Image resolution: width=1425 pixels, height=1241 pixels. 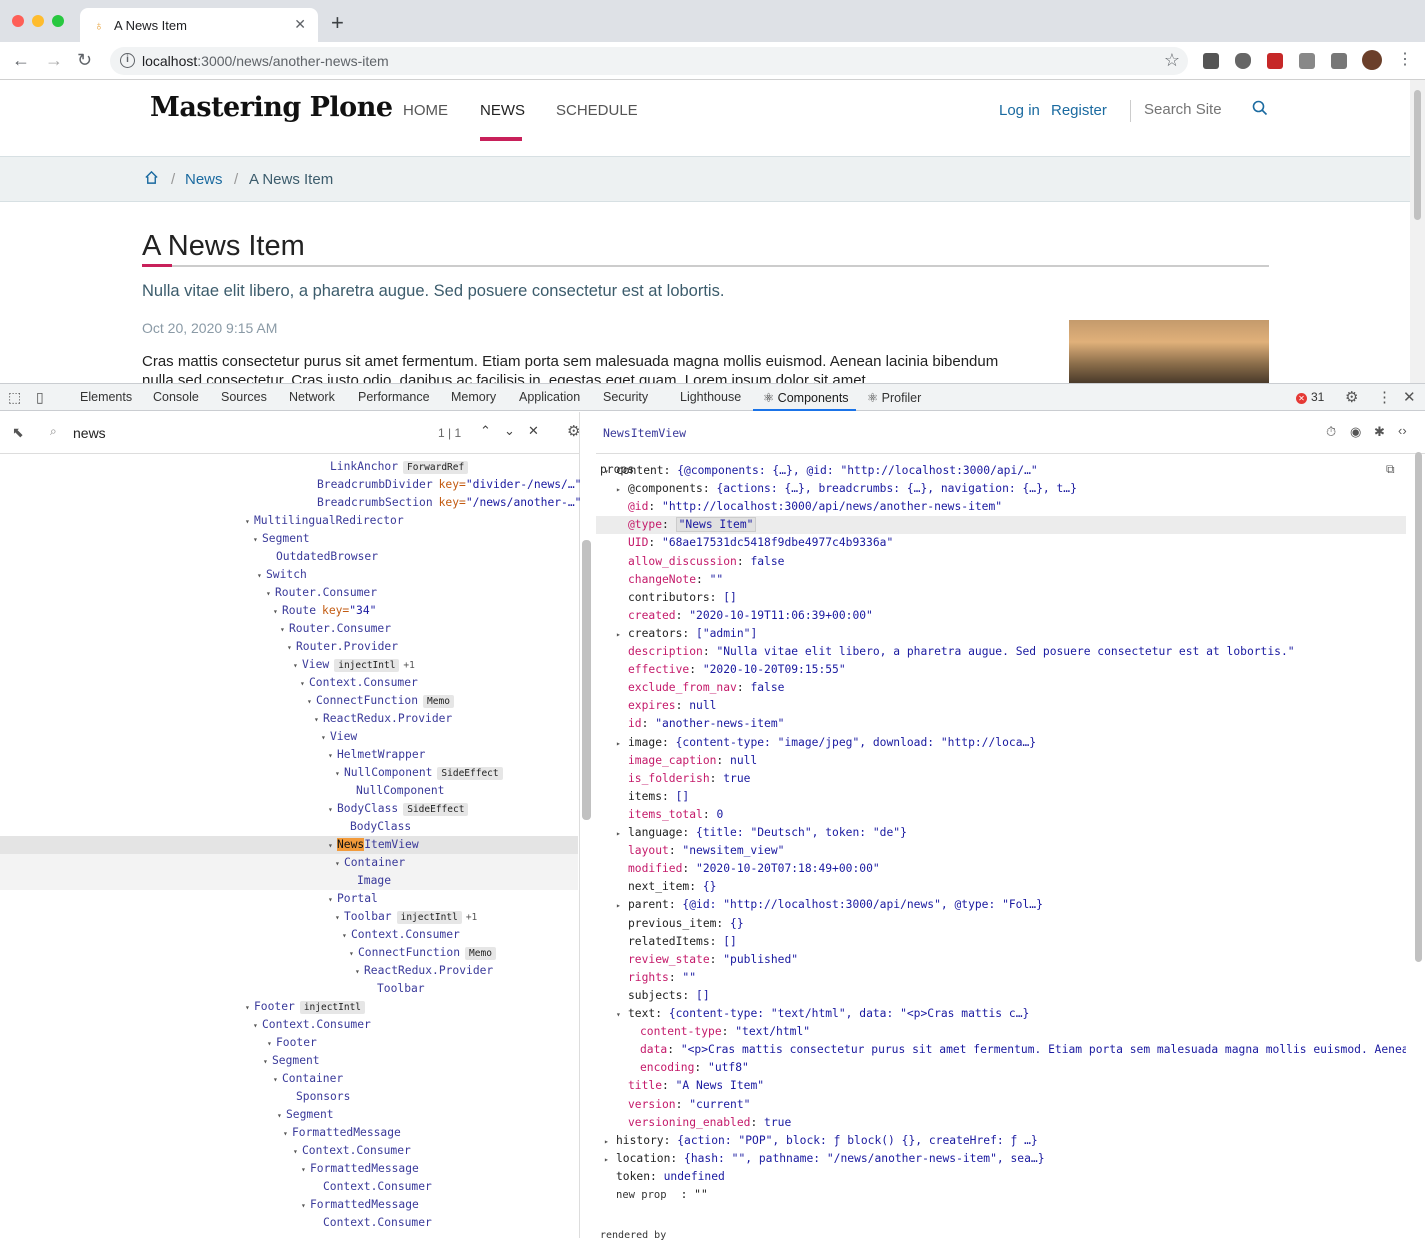 I want to click on prop-row: effective: "2020-10-20T09:15:55", so click(x=1001, y=670).